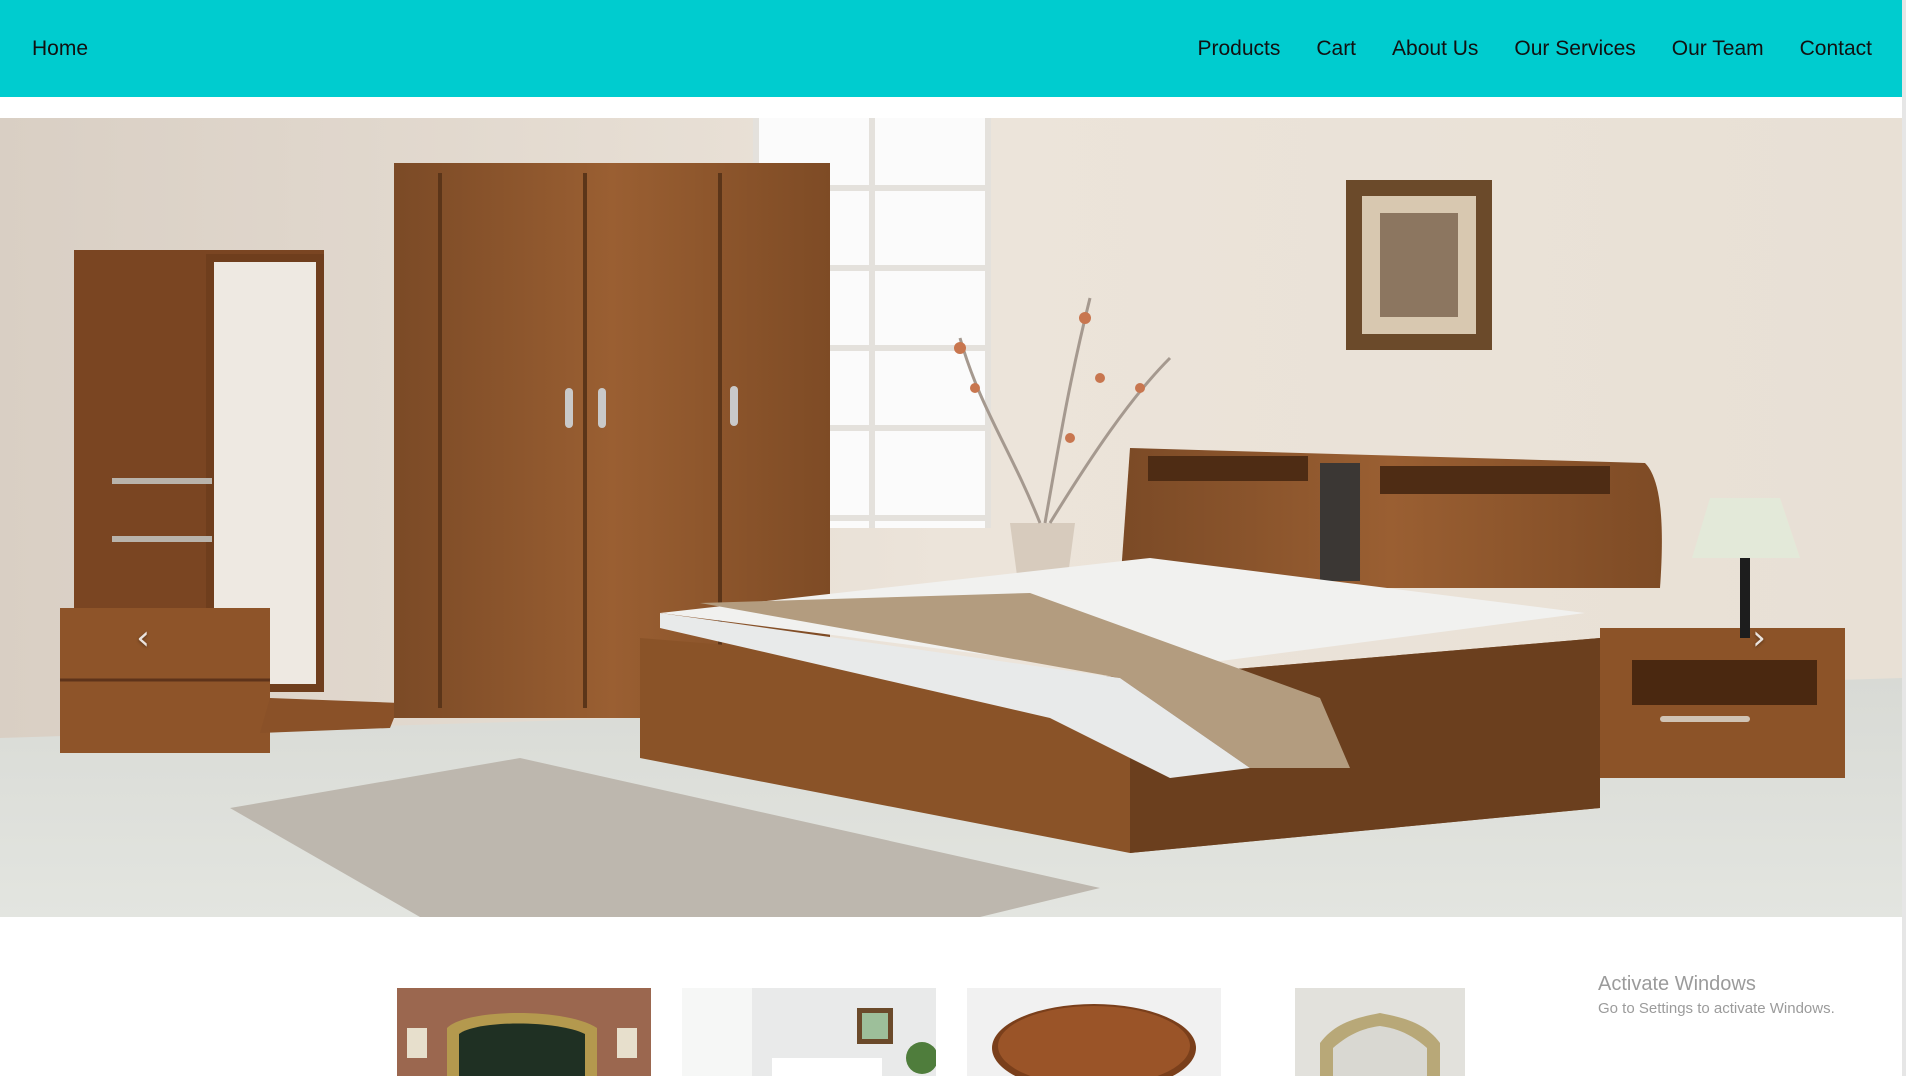 Image resolution: width=1906 pixels, height=1076 pixels. I want to click on nav-products-link: Products, so click(1238, 49).